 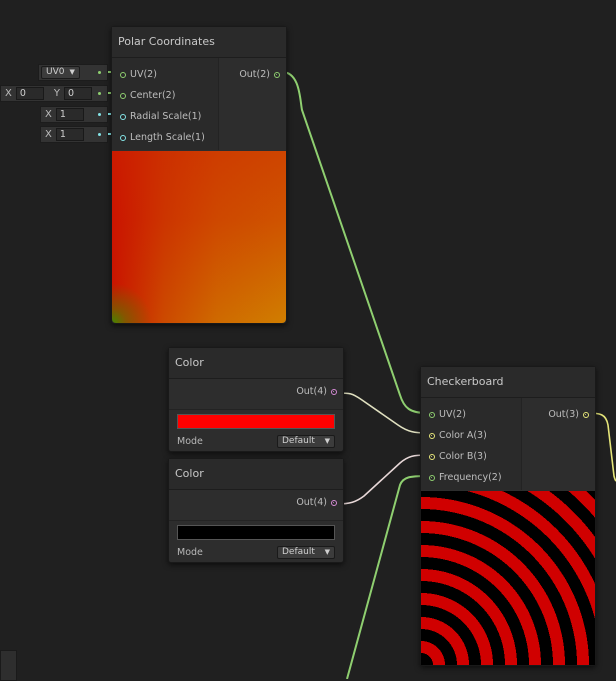 What do you see at coordinates (69, 134) in the screenshot?
I see `length-scale-input: 1` at bounding box center [69, 134].